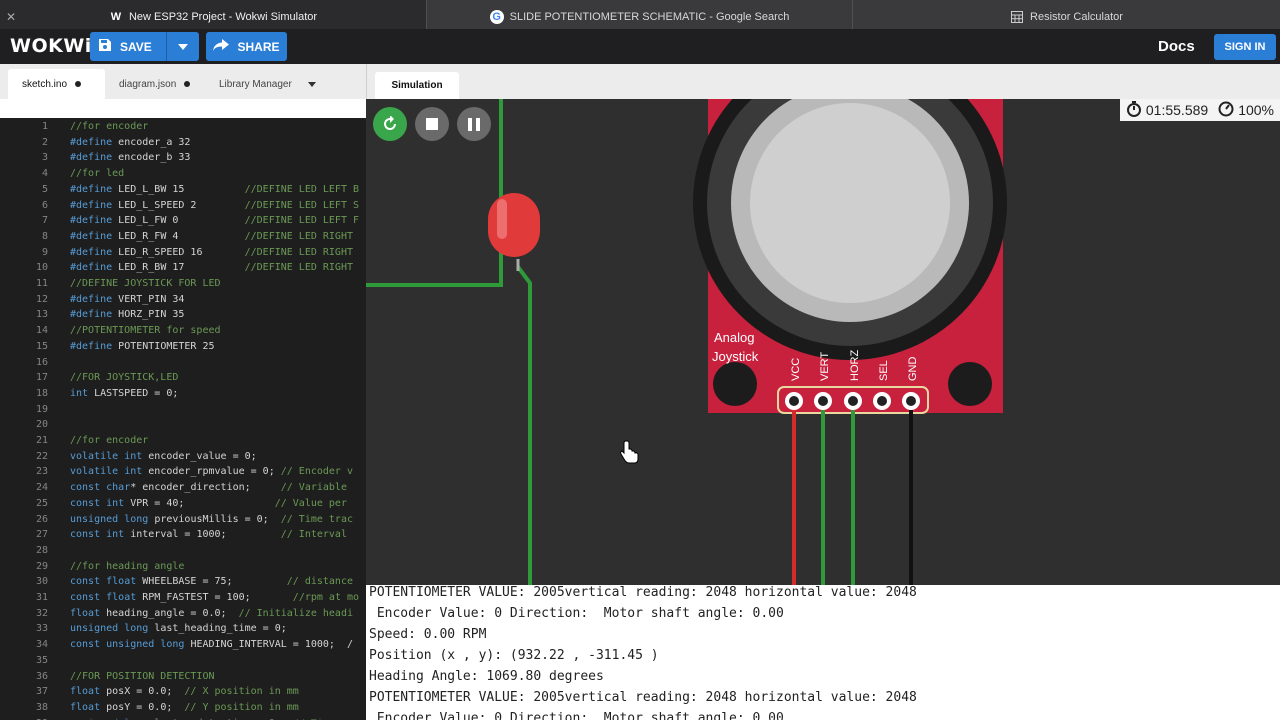 The height and width of the screenshot is (720, 1280). I want to click on line-number: 9, so click(44, 252).